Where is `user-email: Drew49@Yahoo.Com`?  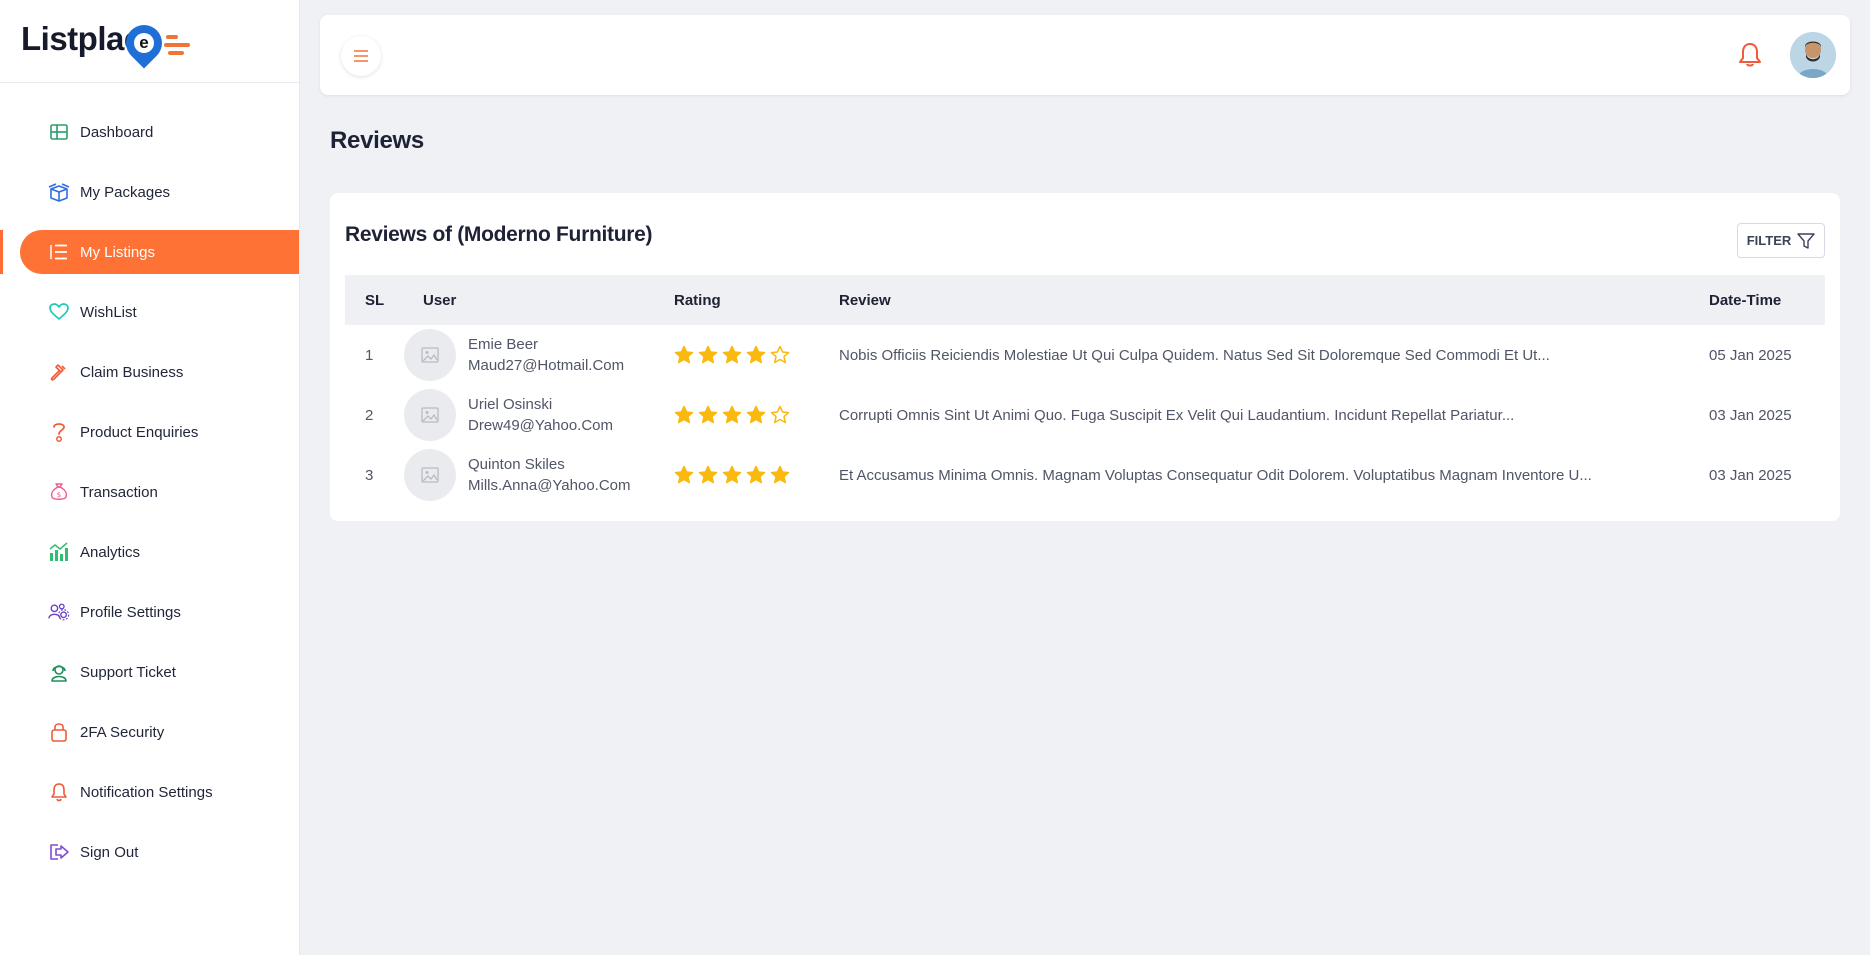 user-email: Drew49@Yahoo.Com is located at coordinates (541, 425).